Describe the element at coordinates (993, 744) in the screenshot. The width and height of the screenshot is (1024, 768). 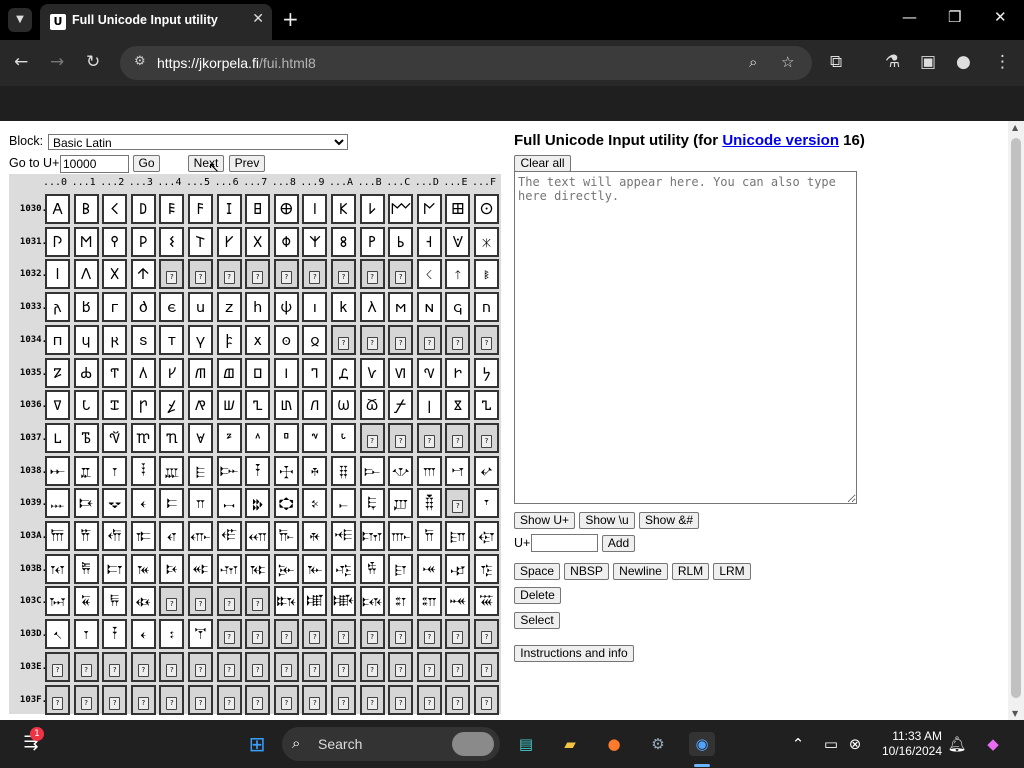
I see `copilot-icon: ◆` at that location.